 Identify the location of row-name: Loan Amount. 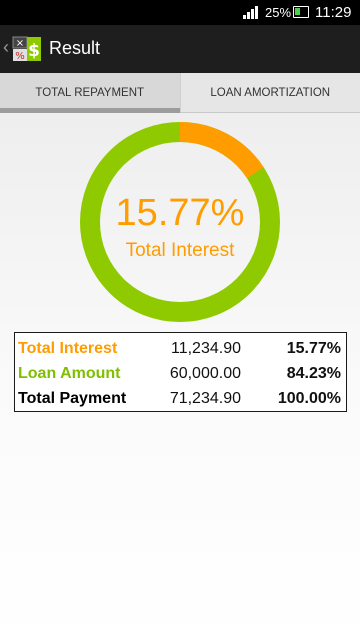
(69, 373).